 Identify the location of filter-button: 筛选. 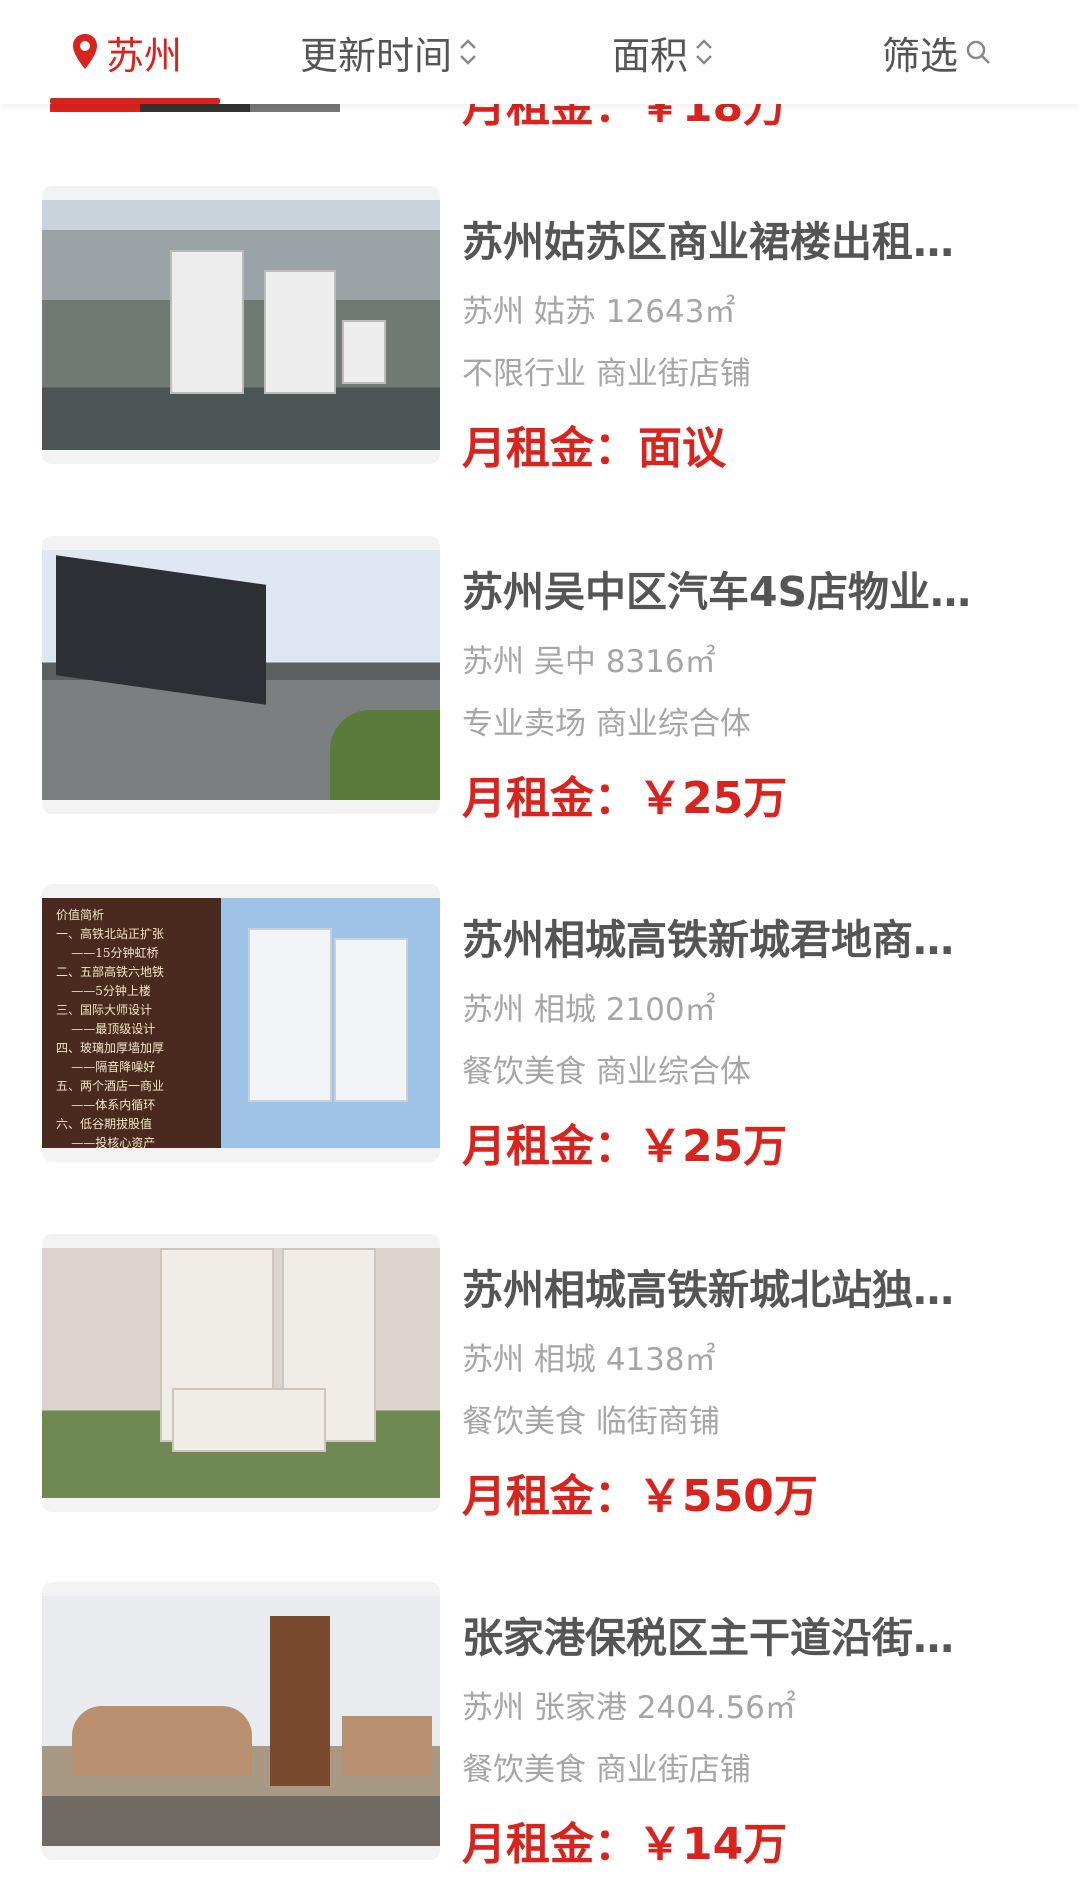
(937, 52).